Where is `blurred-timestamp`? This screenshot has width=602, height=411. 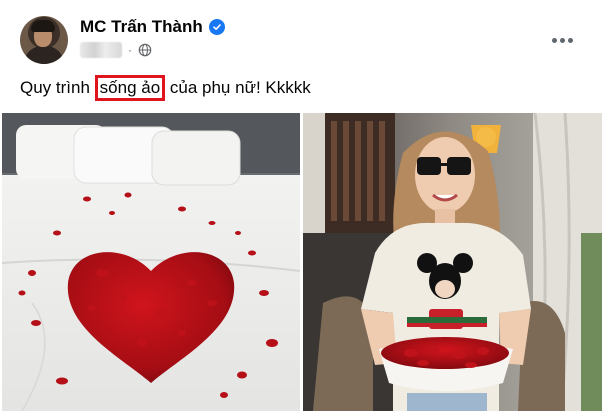 blurred-timestamp is located at coordinates (101, 50).